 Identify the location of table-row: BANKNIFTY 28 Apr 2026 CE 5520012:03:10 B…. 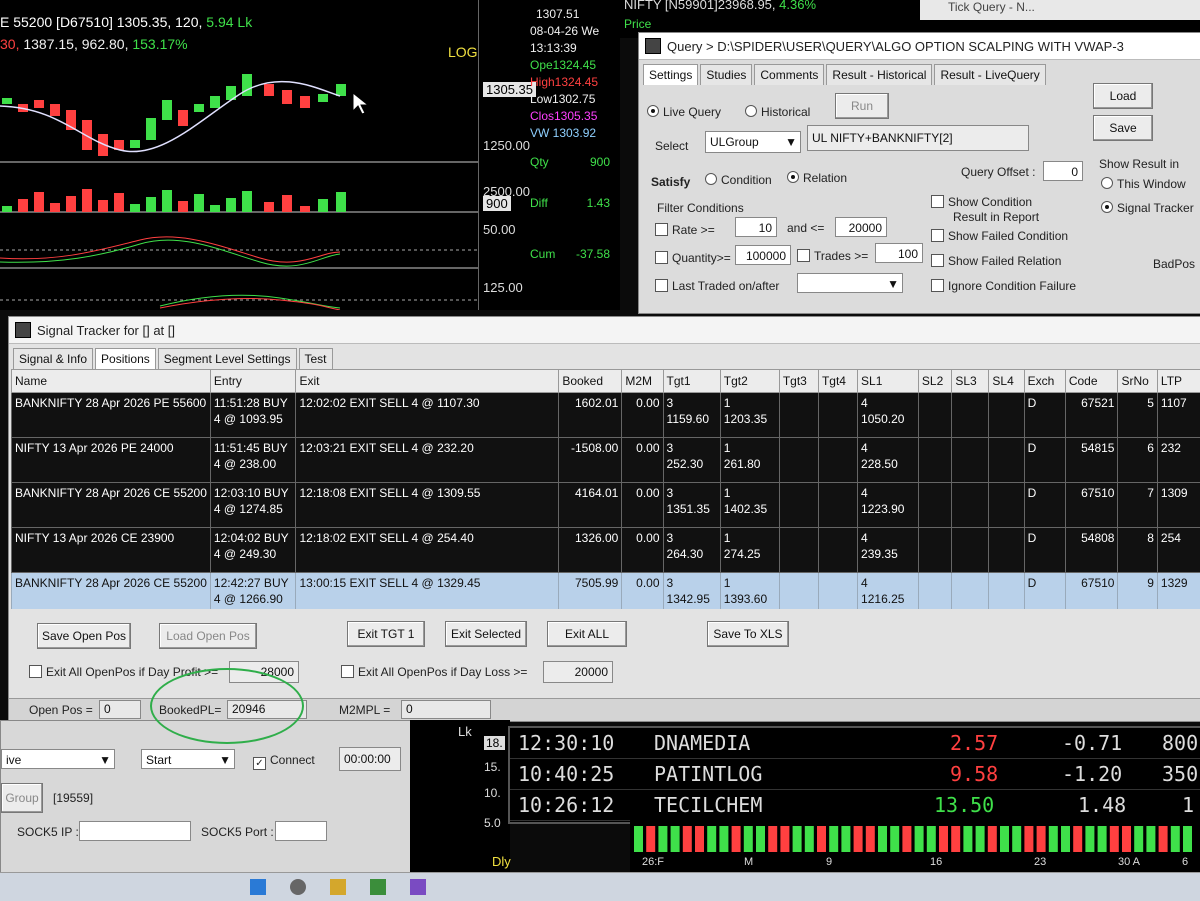
(606, 505).